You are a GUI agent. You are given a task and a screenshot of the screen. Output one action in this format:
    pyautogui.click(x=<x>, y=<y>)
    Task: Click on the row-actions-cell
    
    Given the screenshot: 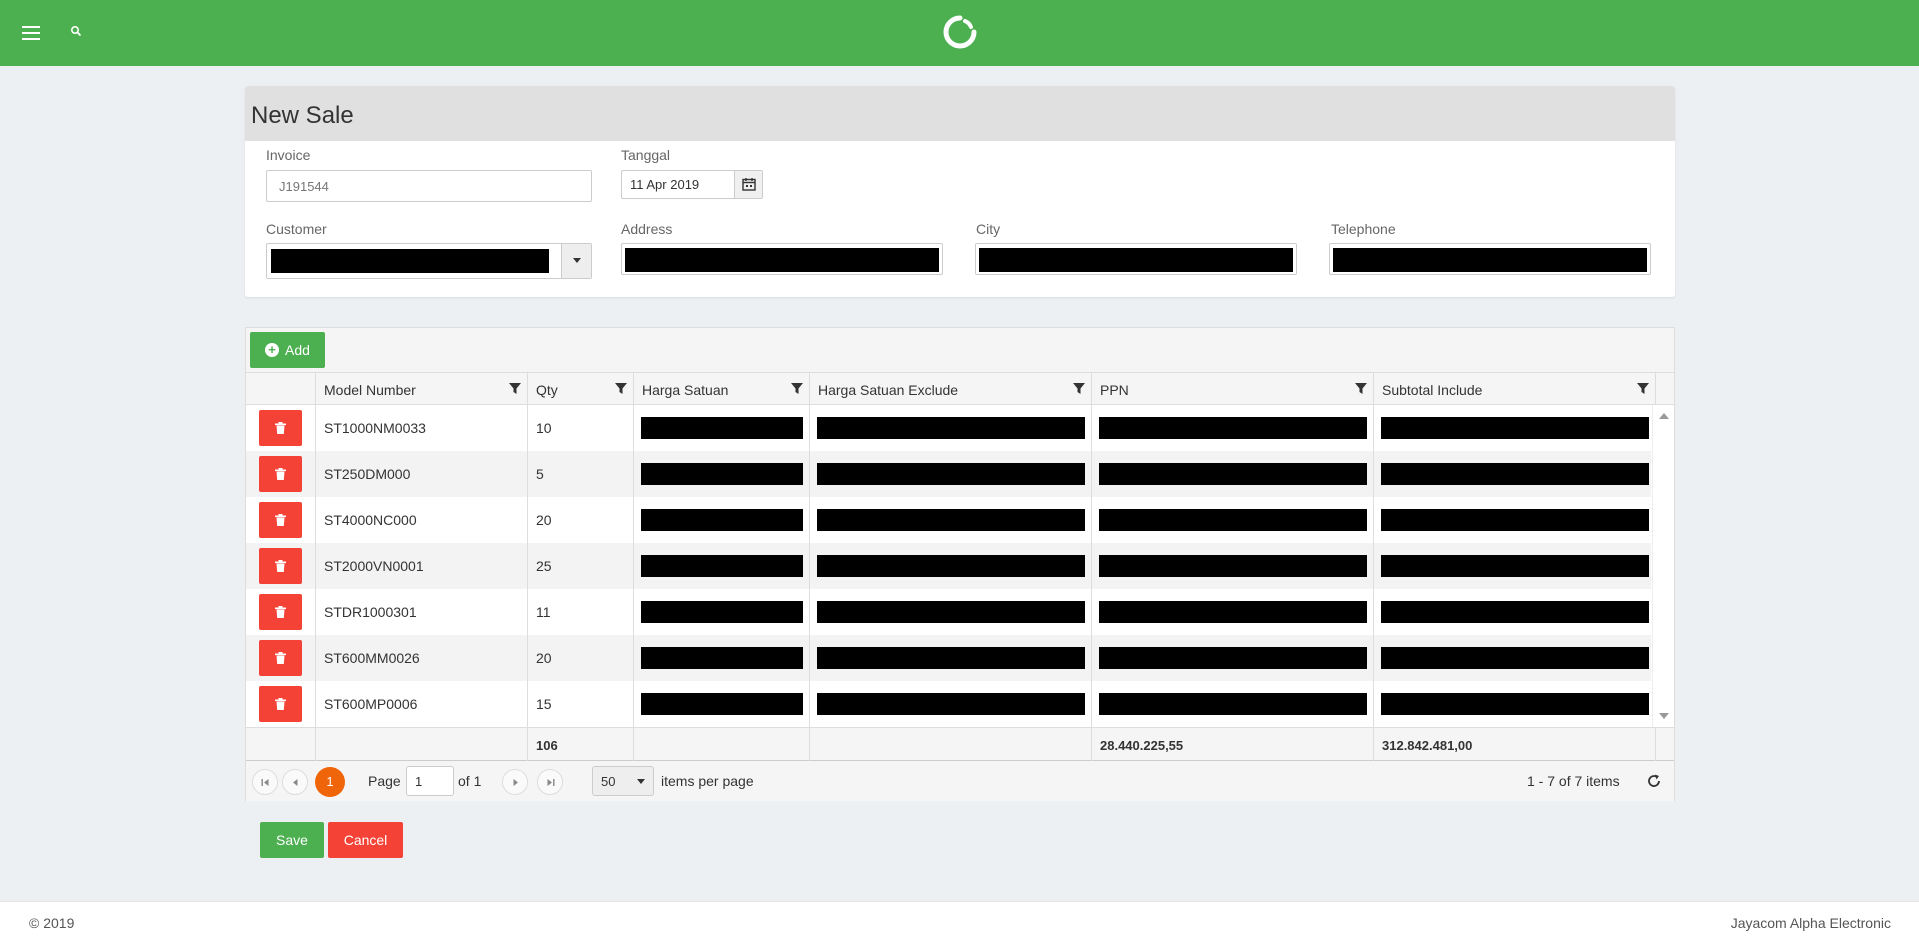 What is the action you would take?
    pyautogui.click(x=280, y=428)
    